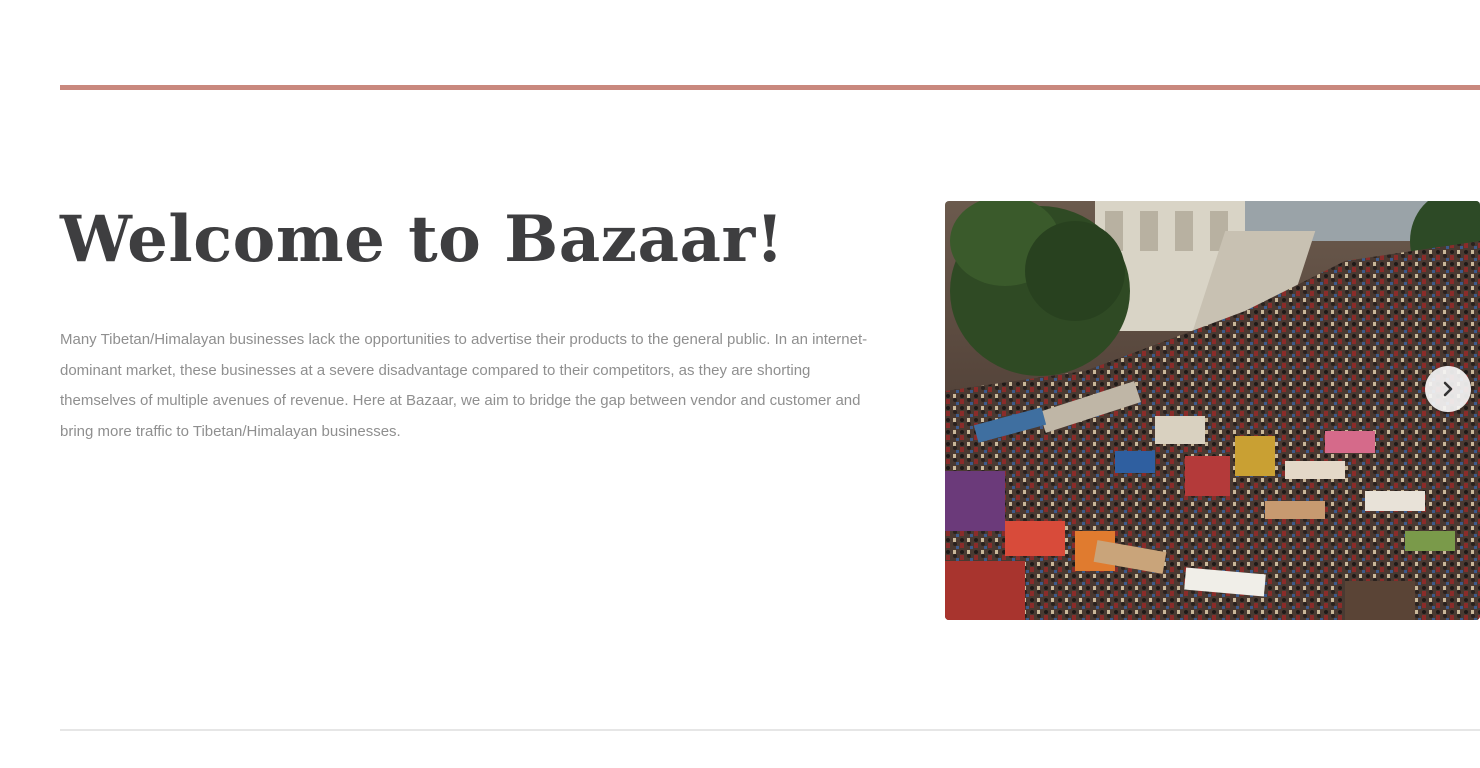  I want to click on section-divider, so click(770, 730).